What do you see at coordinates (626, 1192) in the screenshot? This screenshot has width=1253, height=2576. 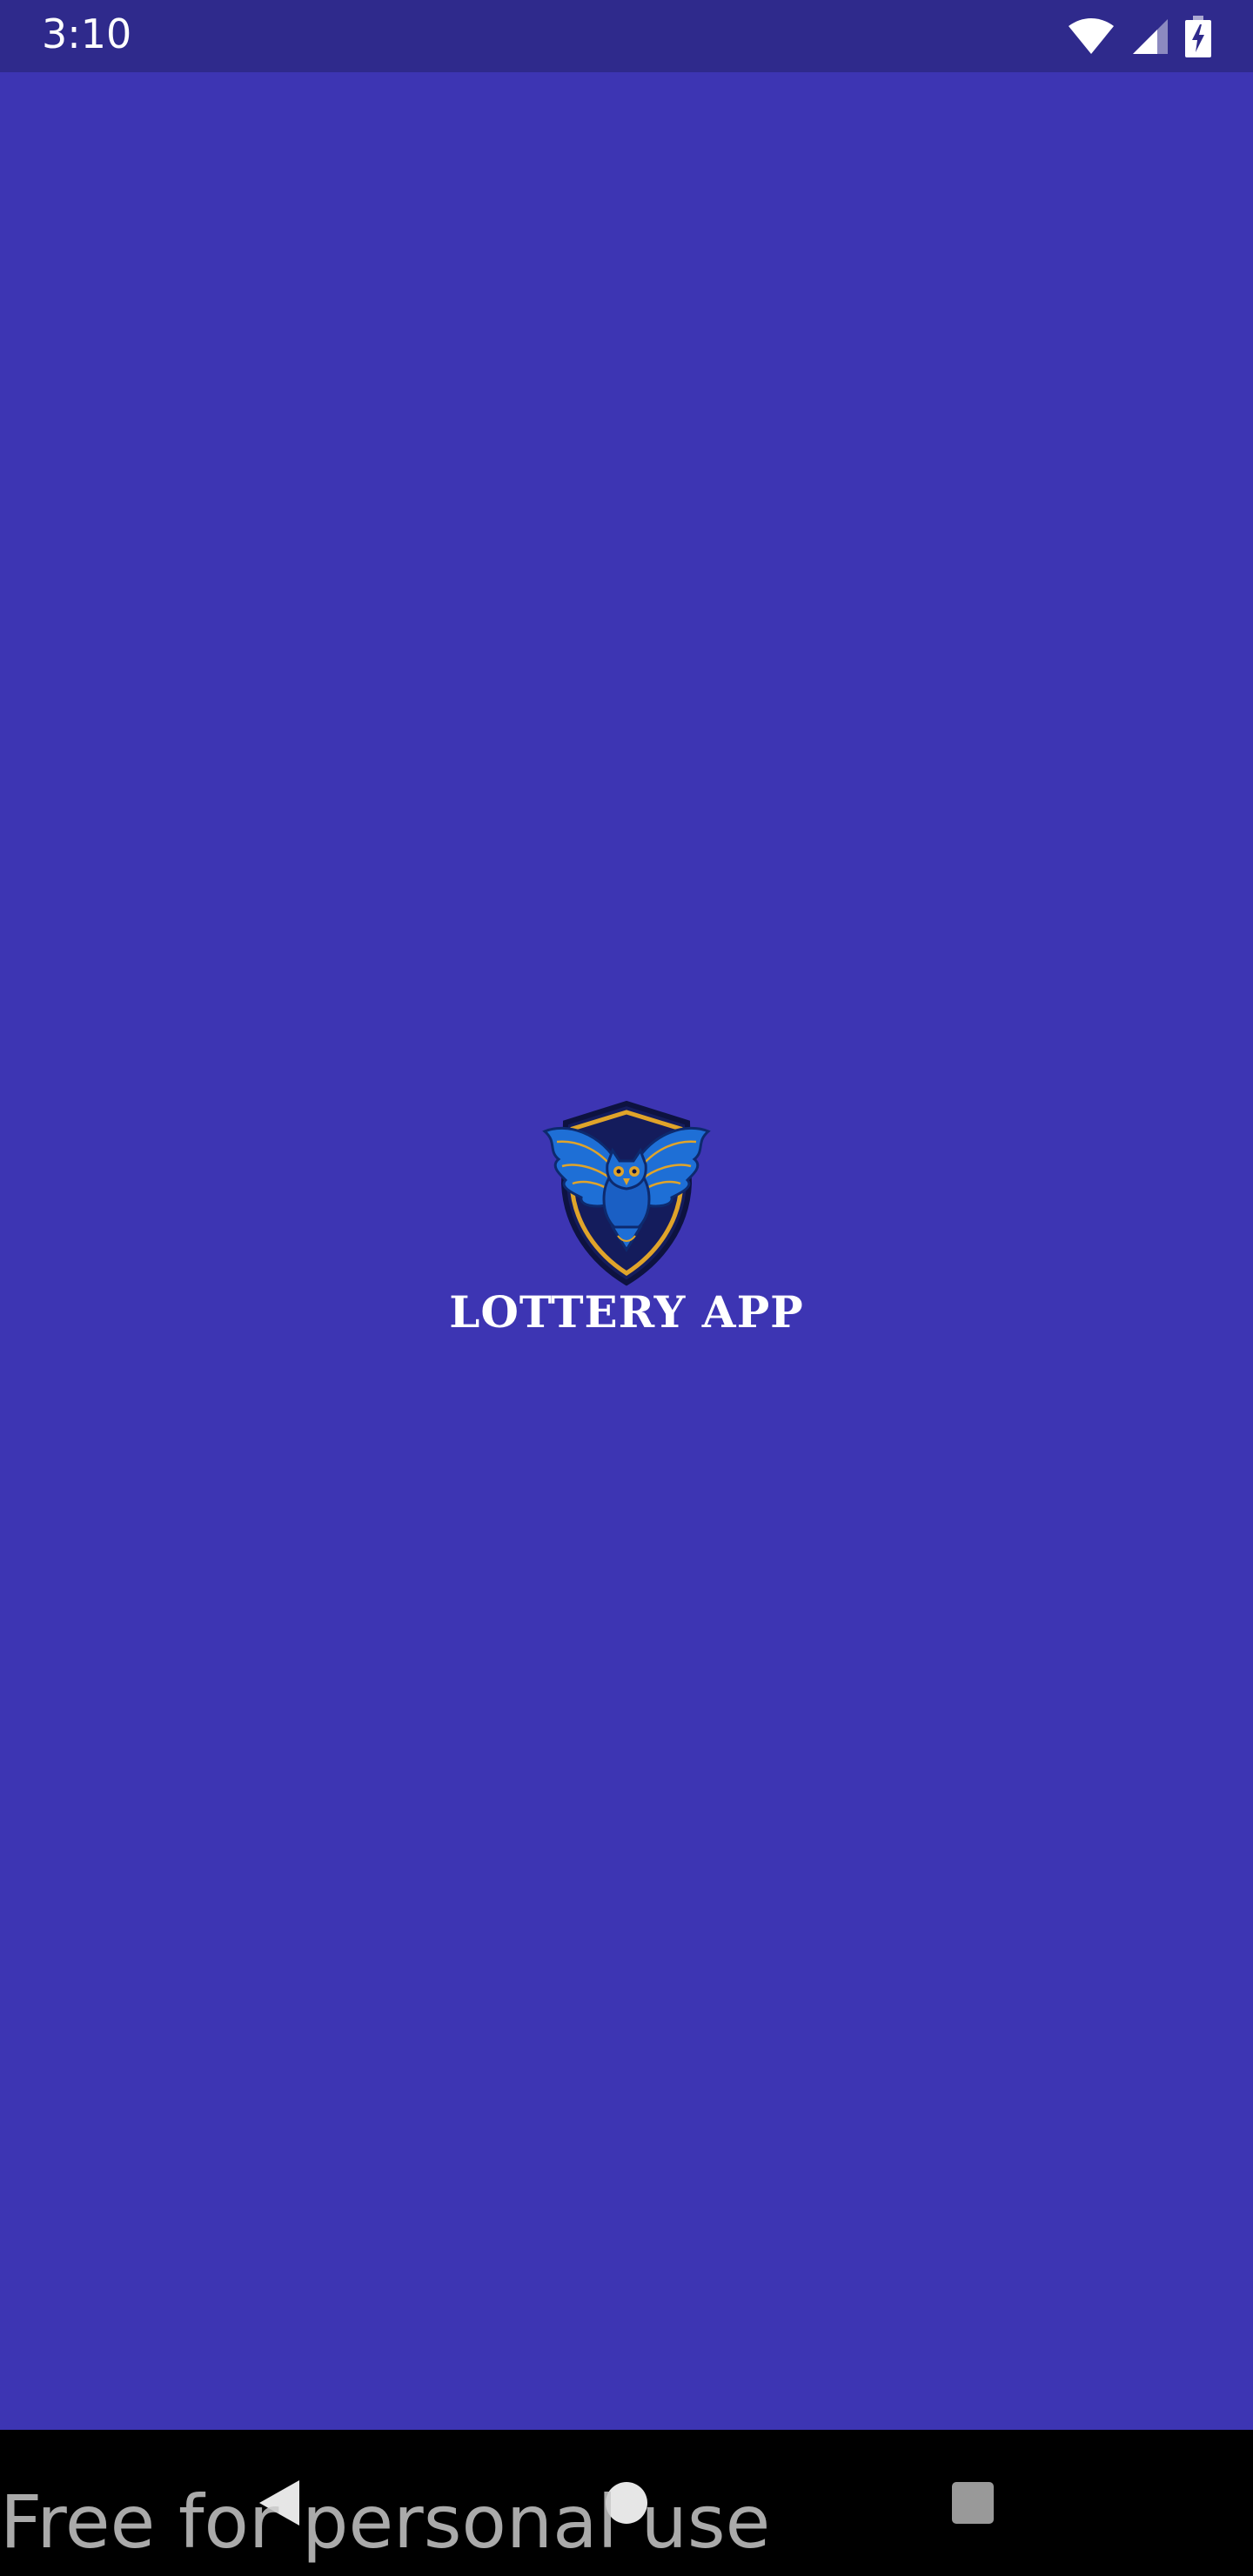 I see `owl-shield-logo` at bounding box center [626, 1192].